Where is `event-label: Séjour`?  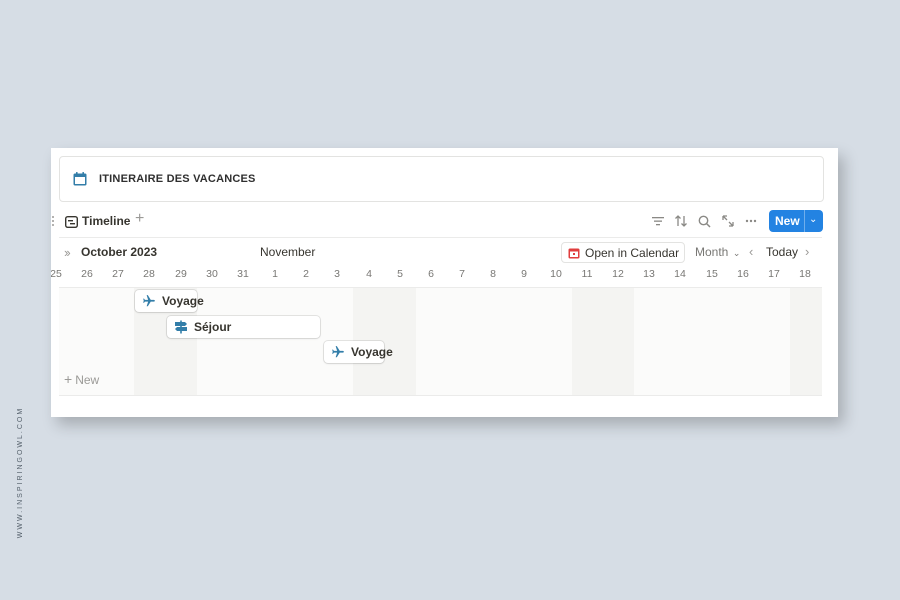
event-label: Séjour is located at coordinates (213, 327).